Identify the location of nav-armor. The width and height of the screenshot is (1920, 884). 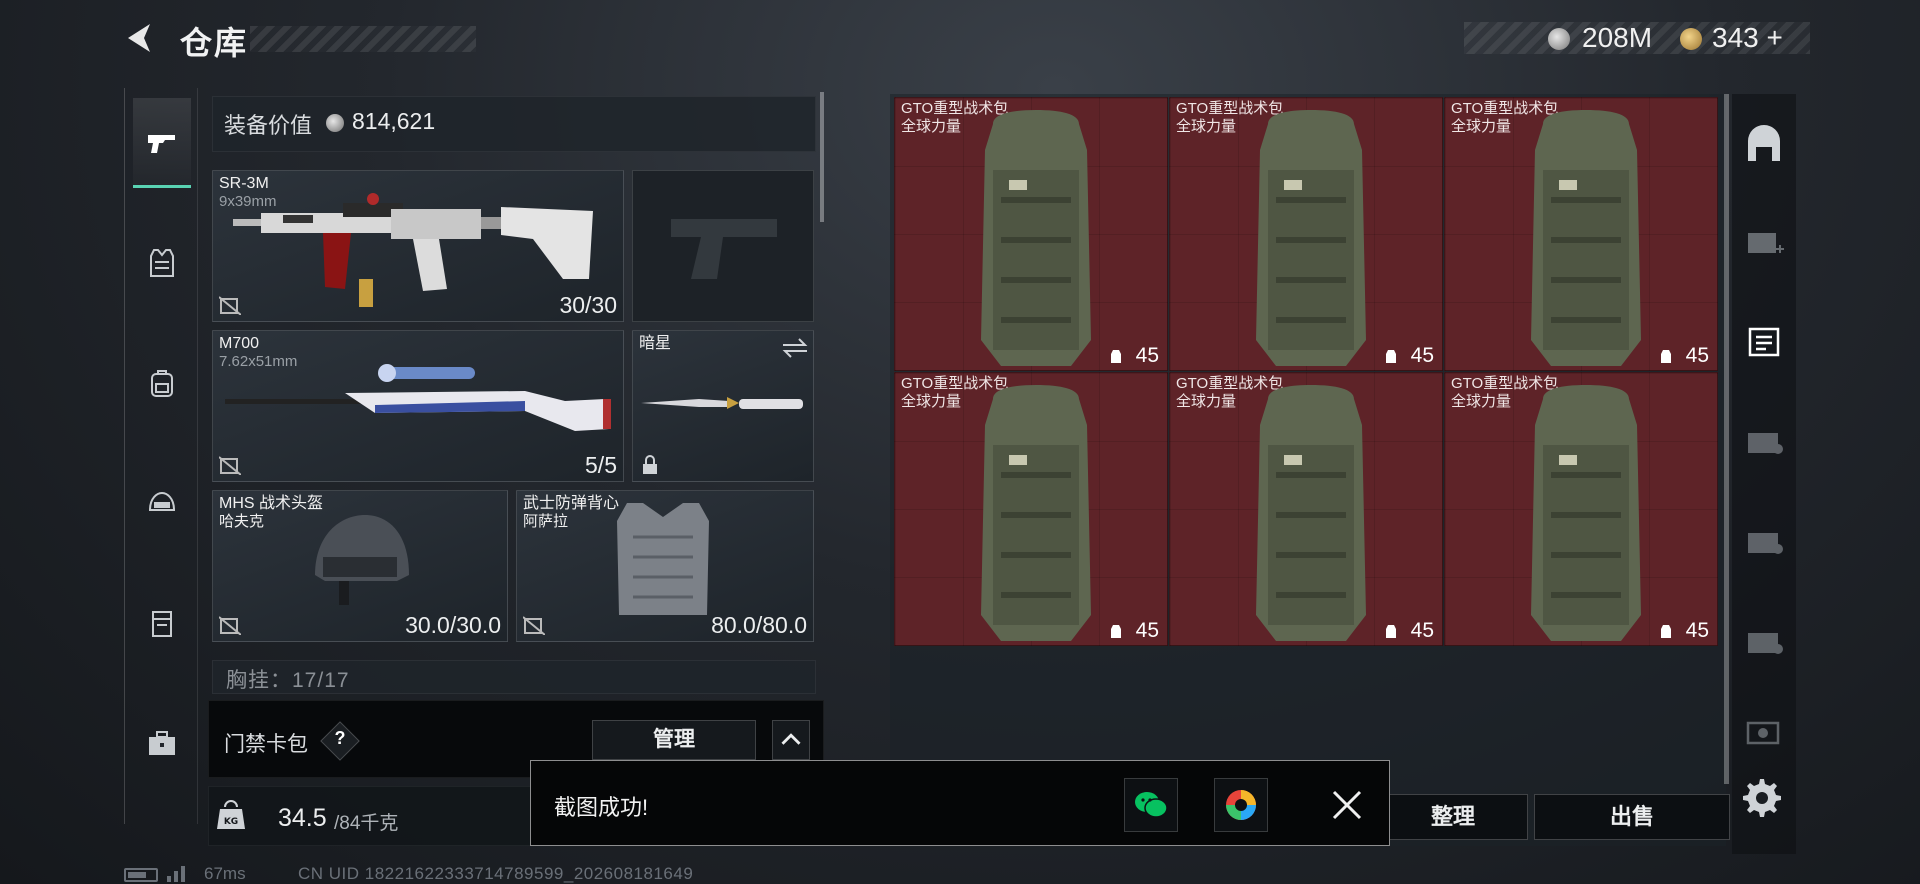
(162, 263).